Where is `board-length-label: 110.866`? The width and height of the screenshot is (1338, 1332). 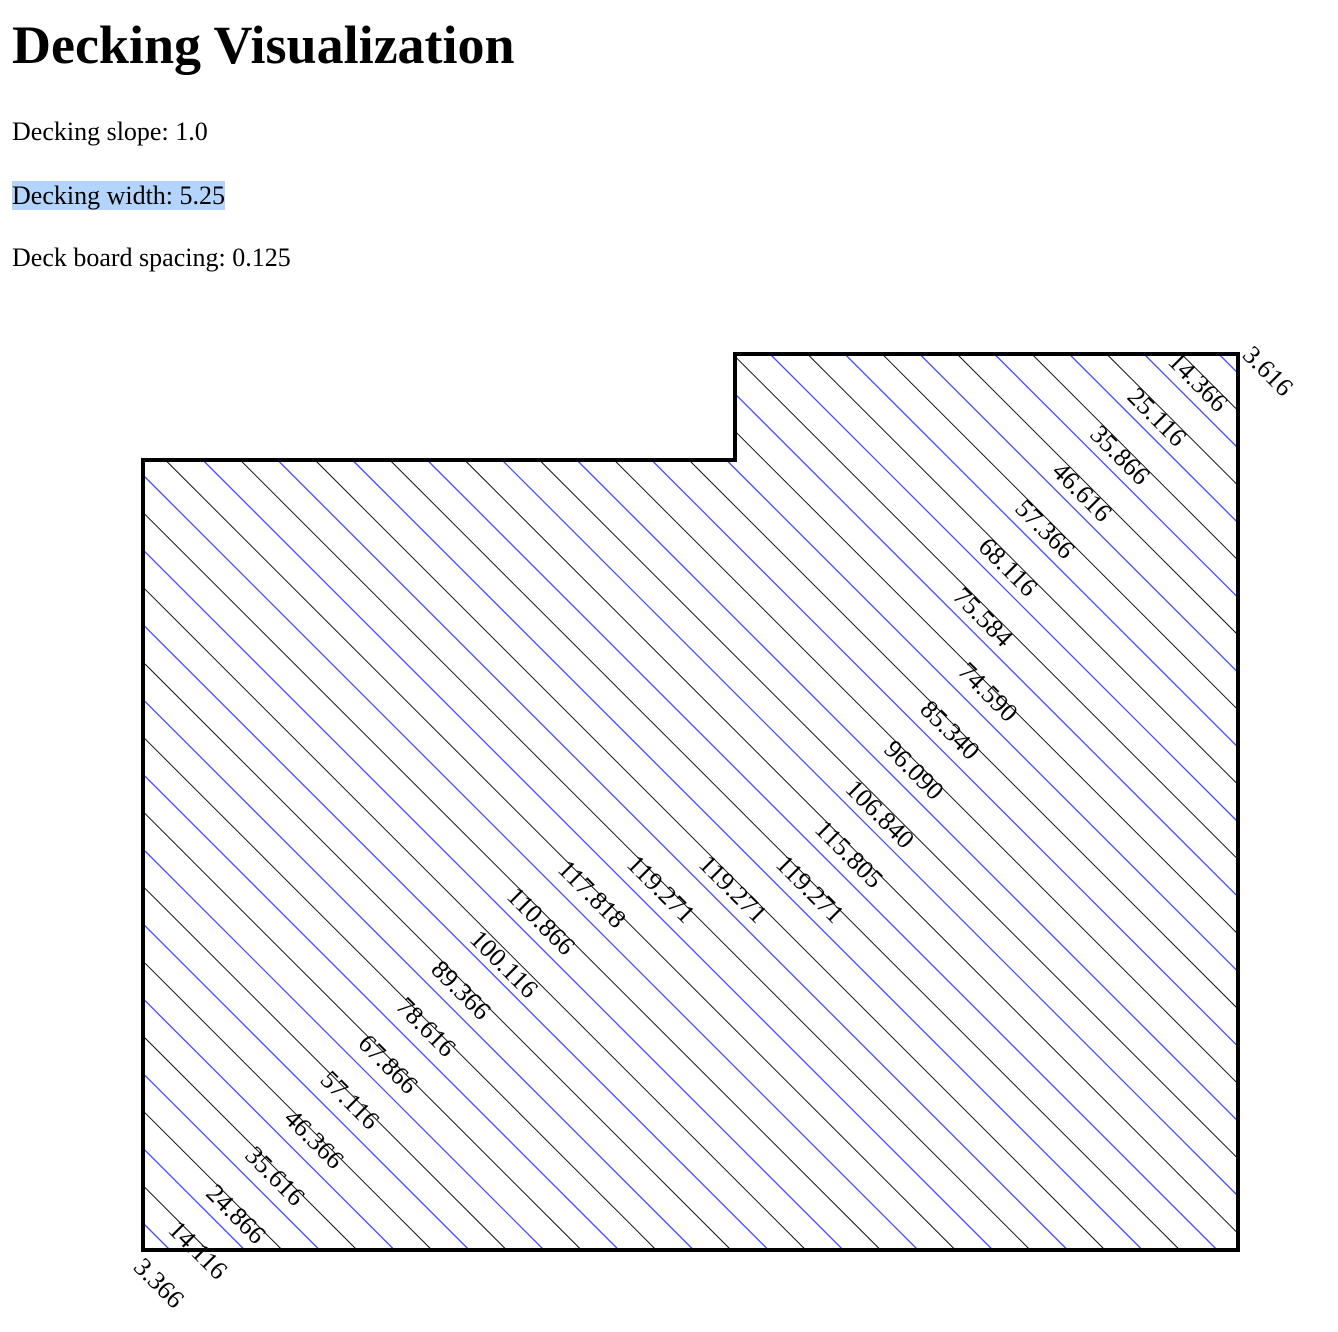
board-length-label: 110.866 is located at coordinates (541, 921).